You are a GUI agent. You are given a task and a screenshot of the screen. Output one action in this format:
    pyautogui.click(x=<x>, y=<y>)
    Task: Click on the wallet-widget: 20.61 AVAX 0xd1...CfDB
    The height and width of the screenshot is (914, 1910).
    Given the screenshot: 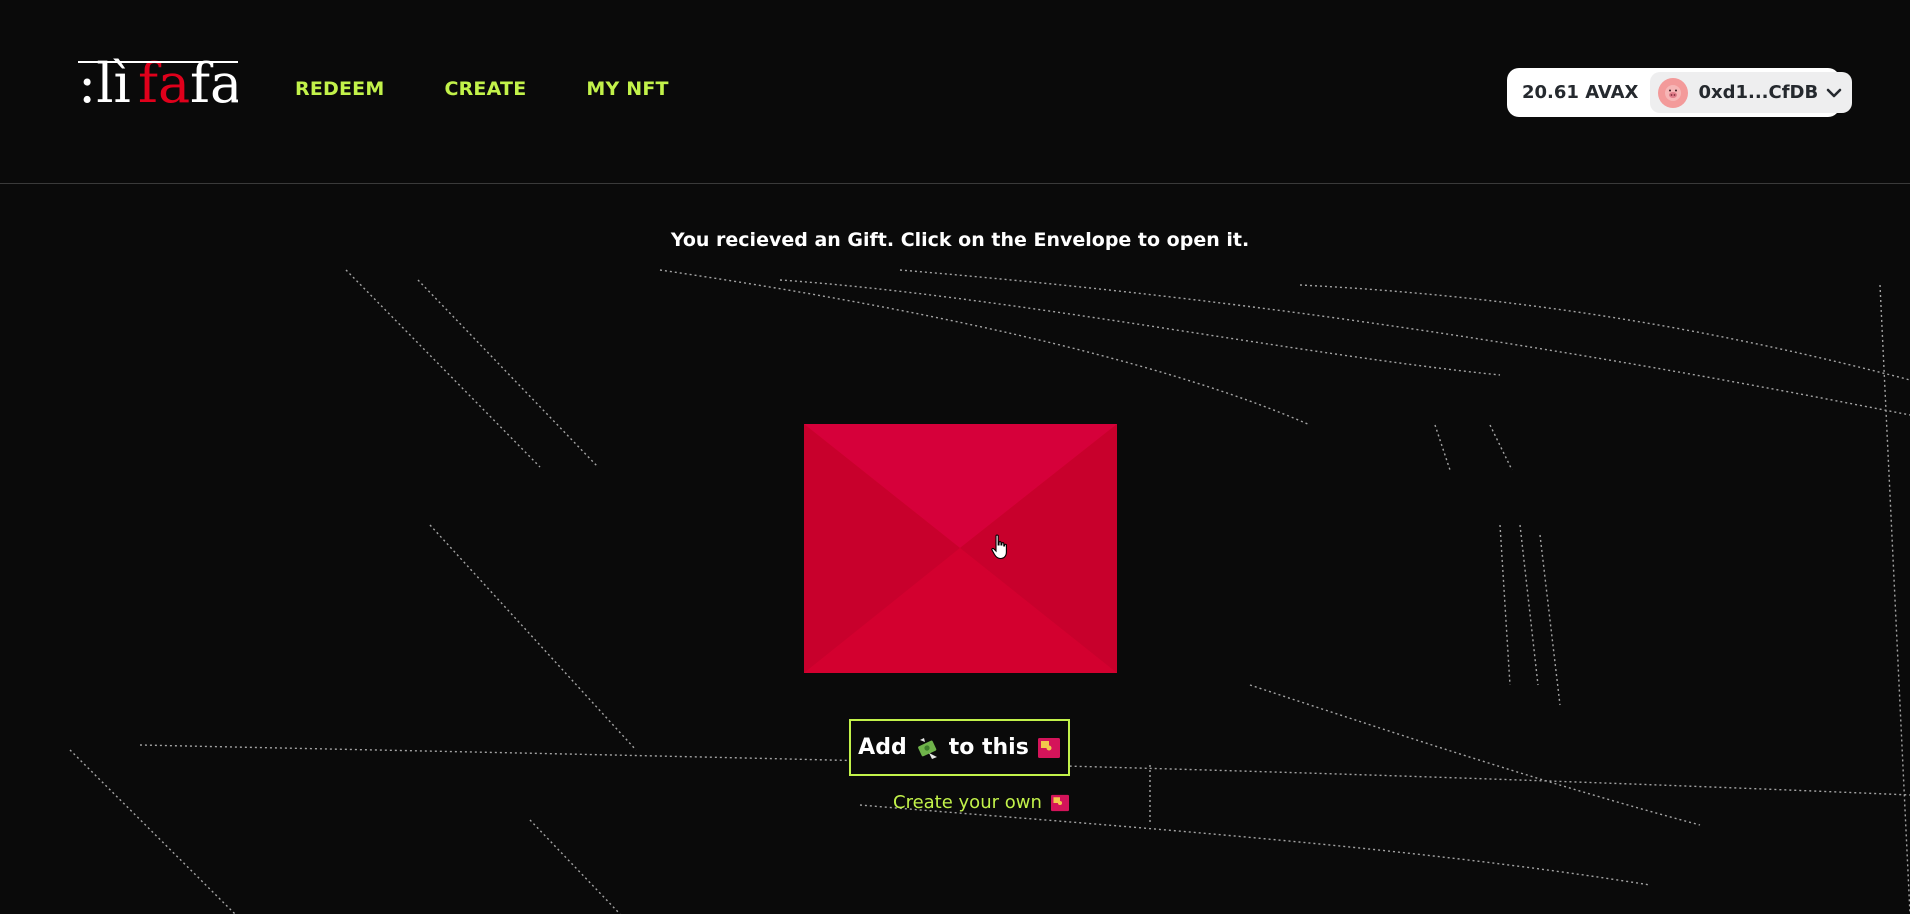 What is the action you would take?
    pyautogui.click(x=1680, y=92)
    